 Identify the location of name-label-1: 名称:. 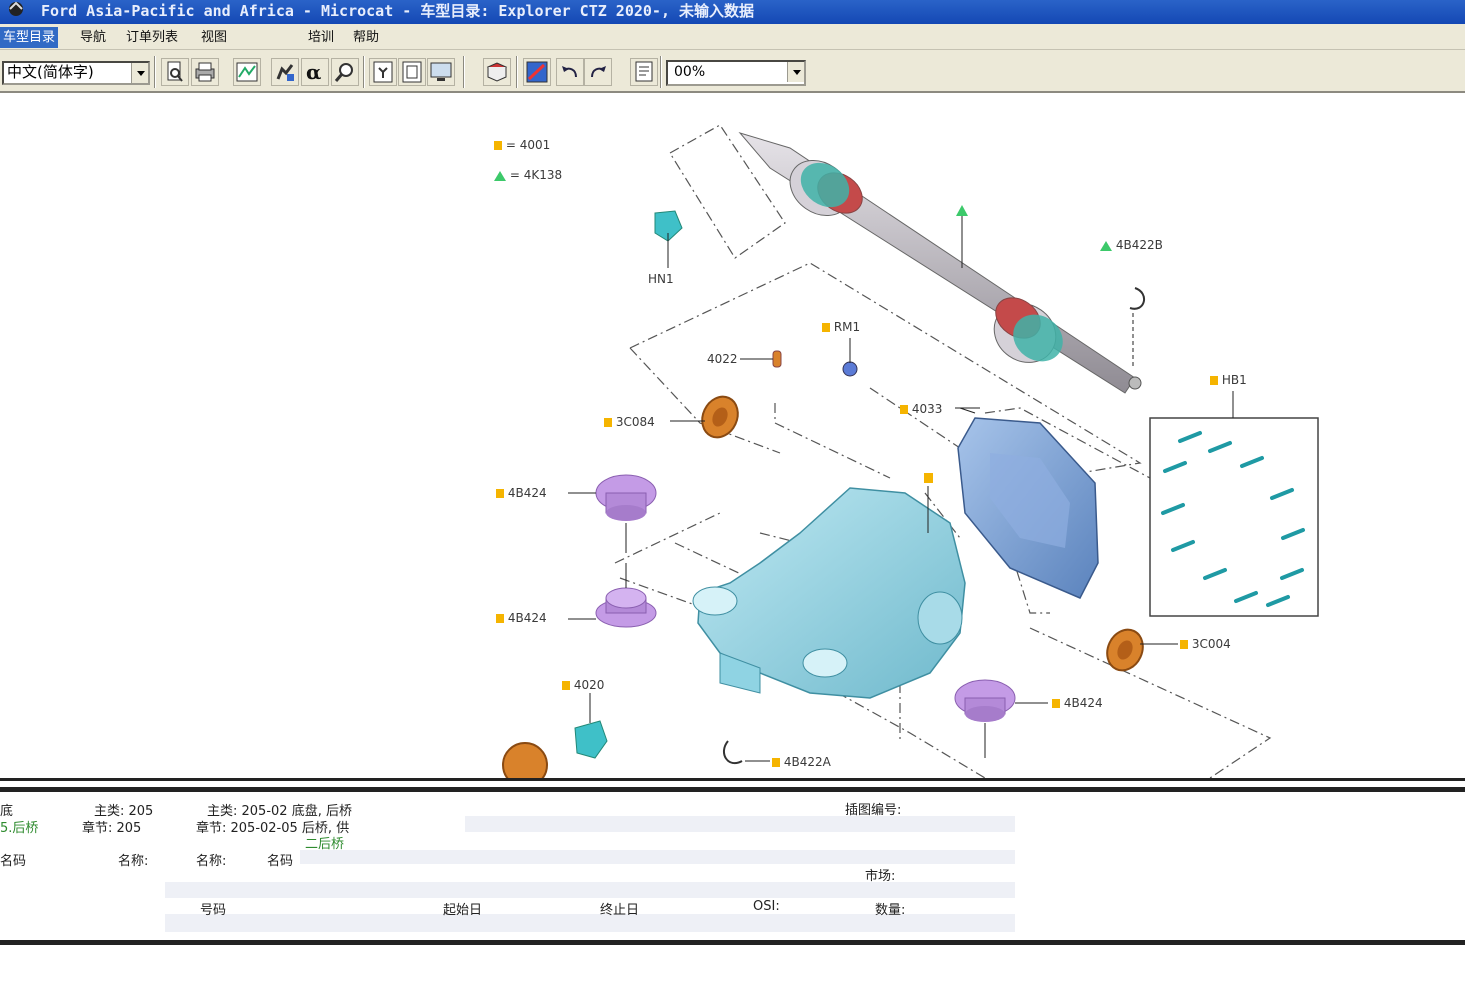
(133, 861).